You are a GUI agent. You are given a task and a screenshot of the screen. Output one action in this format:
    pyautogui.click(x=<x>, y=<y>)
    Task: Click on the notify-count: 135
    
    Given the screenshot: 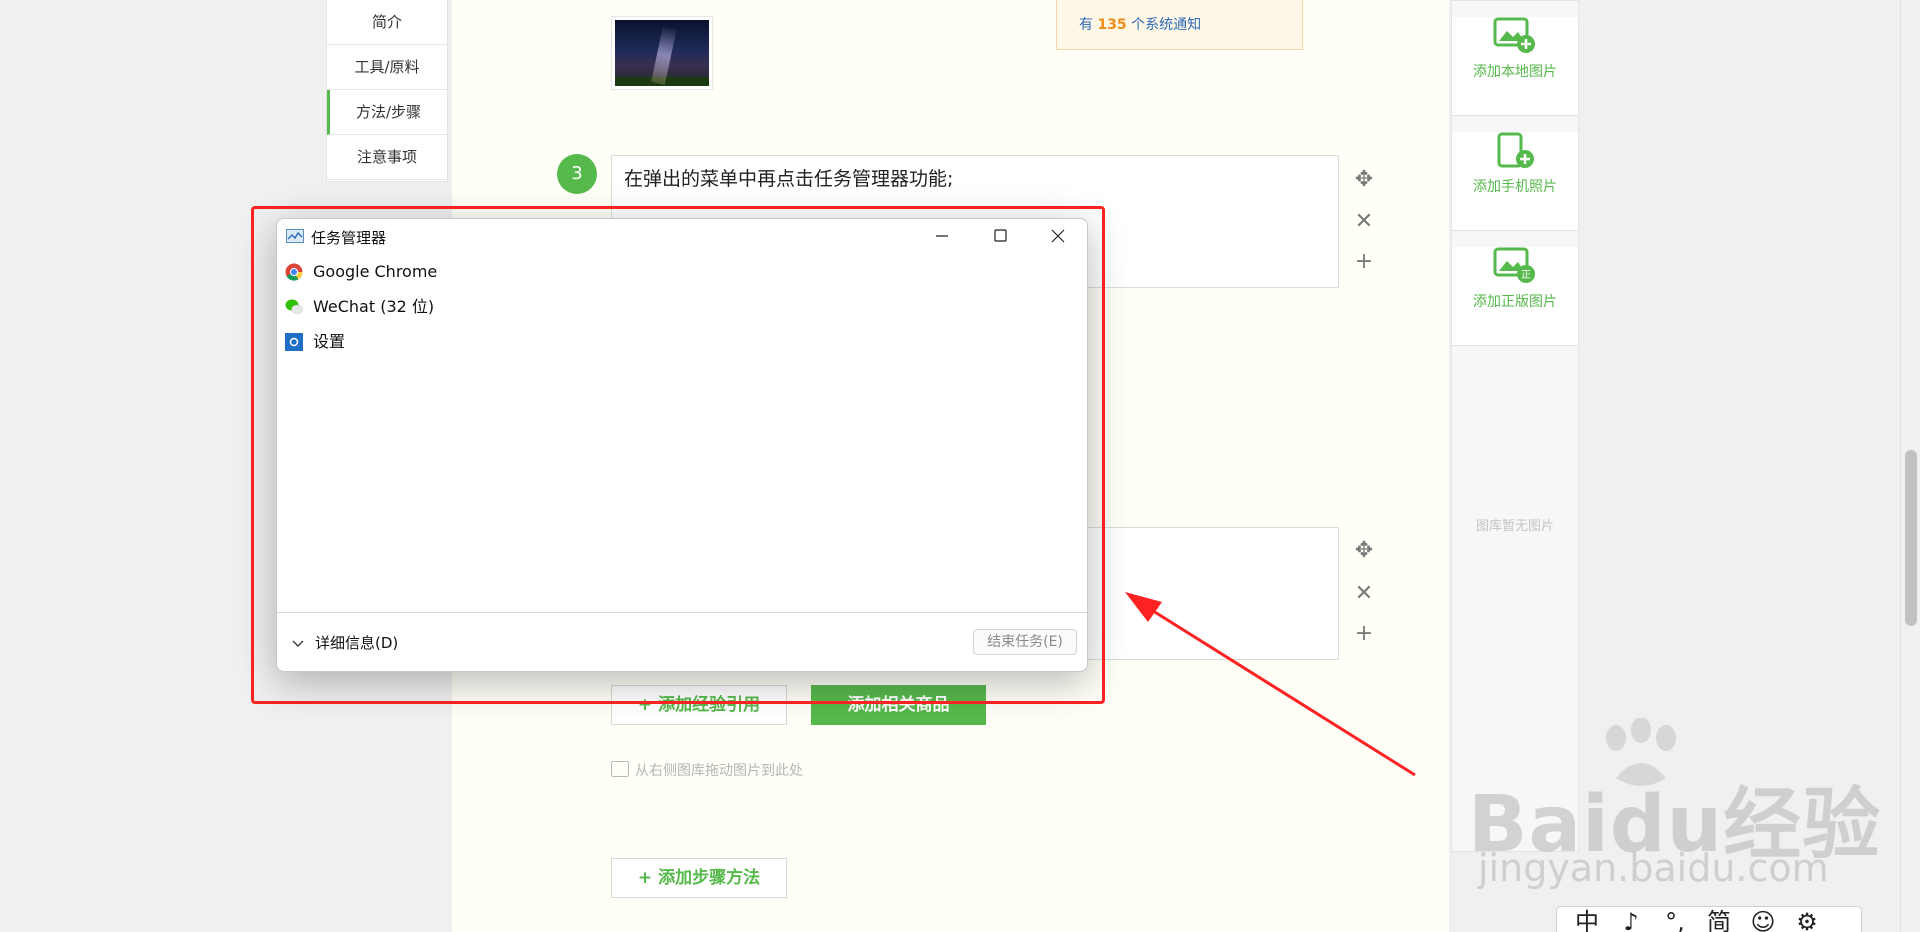 What is the action you would take?
    pyautogui.click(x=1112, y=25)
    